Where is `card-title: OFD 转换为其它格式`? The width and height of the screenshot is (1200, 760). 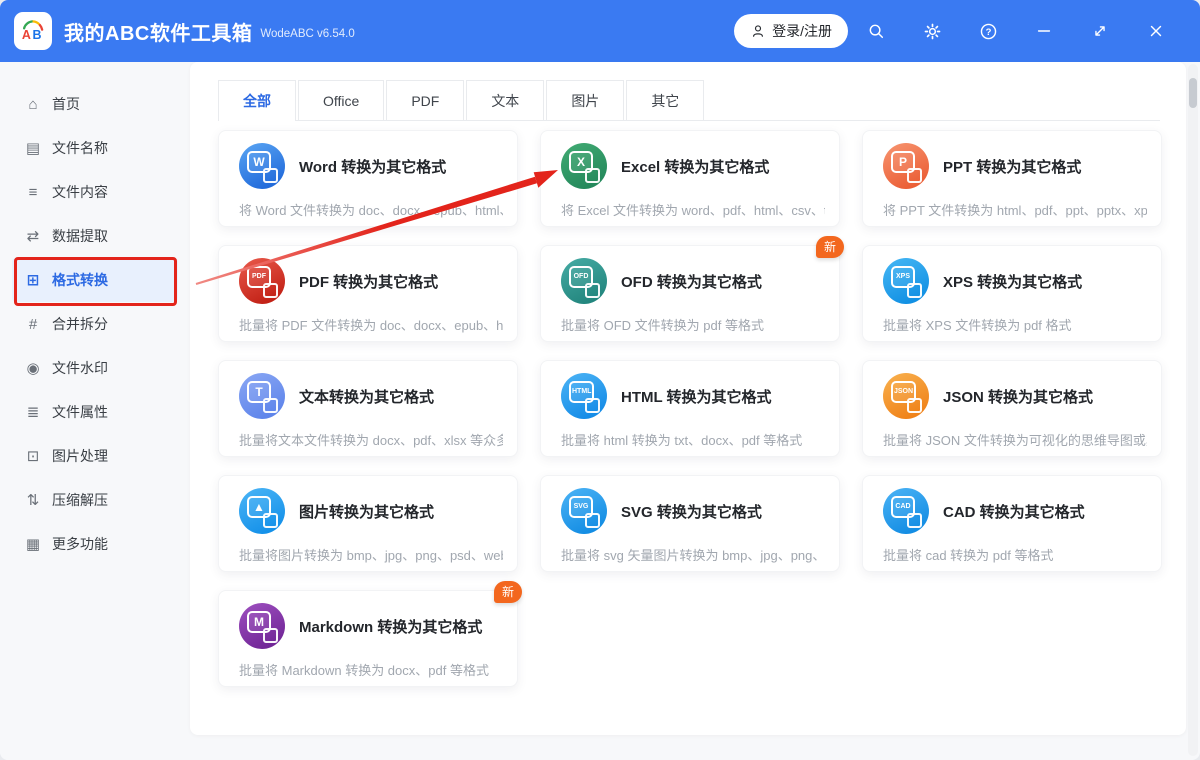
card-title: OFD 转换为其它格式 is located at coordinates (691, 282).